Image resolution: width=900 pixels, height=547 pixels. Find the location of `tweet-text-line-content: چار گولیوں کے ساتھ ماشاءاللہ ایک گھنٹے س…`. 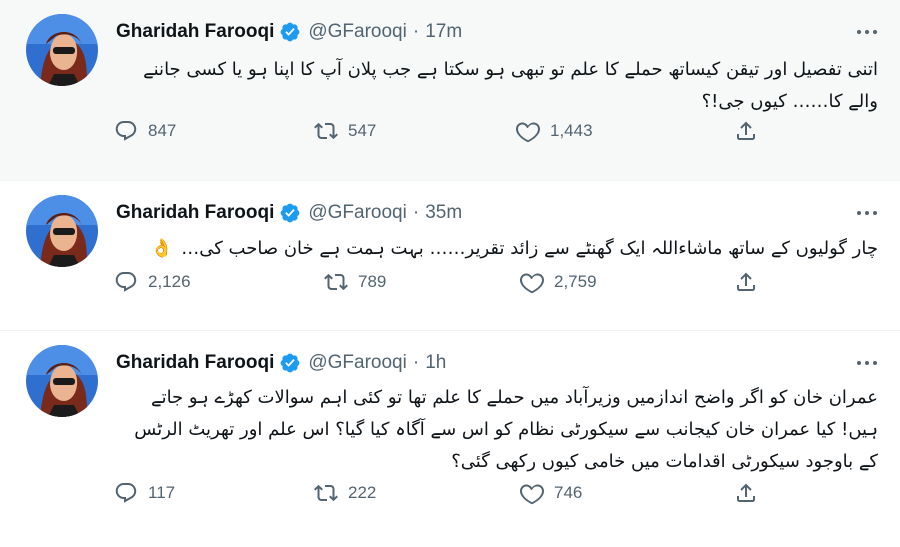

tweet-text-line-content: چار گولیوں کے ساتھ ماشاءاللہ ایک گھنٹے س… is located at coordinates (529, 248).